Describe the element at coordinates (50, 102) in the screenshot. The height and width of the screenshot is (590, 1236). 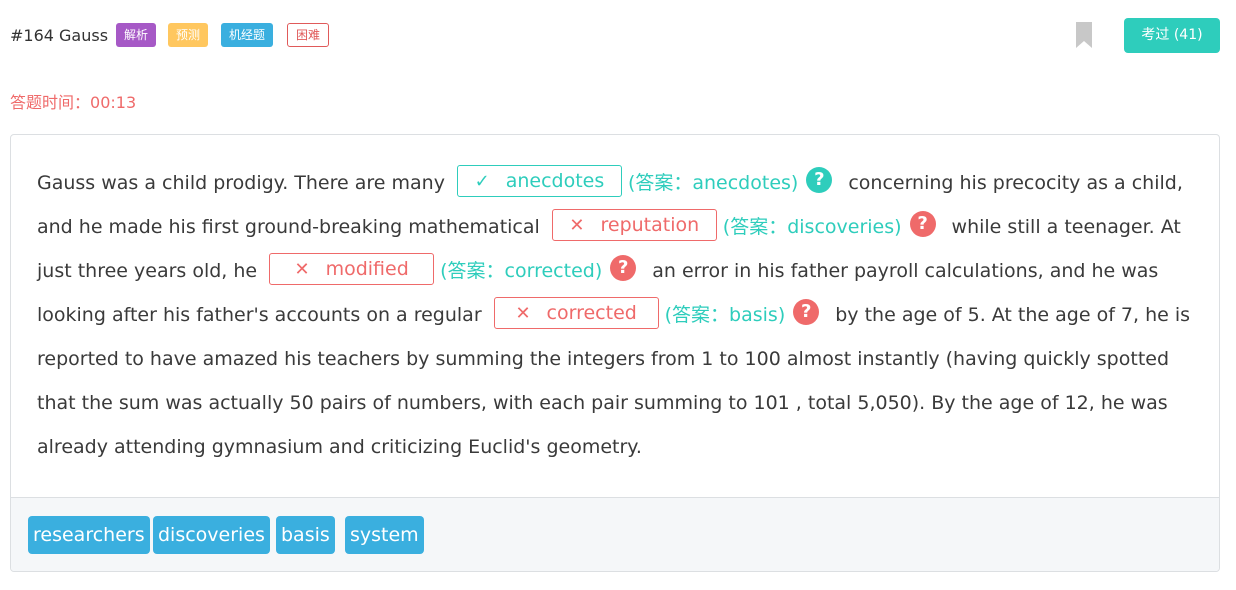
I see `timer-label: 答题时间：` at that location.